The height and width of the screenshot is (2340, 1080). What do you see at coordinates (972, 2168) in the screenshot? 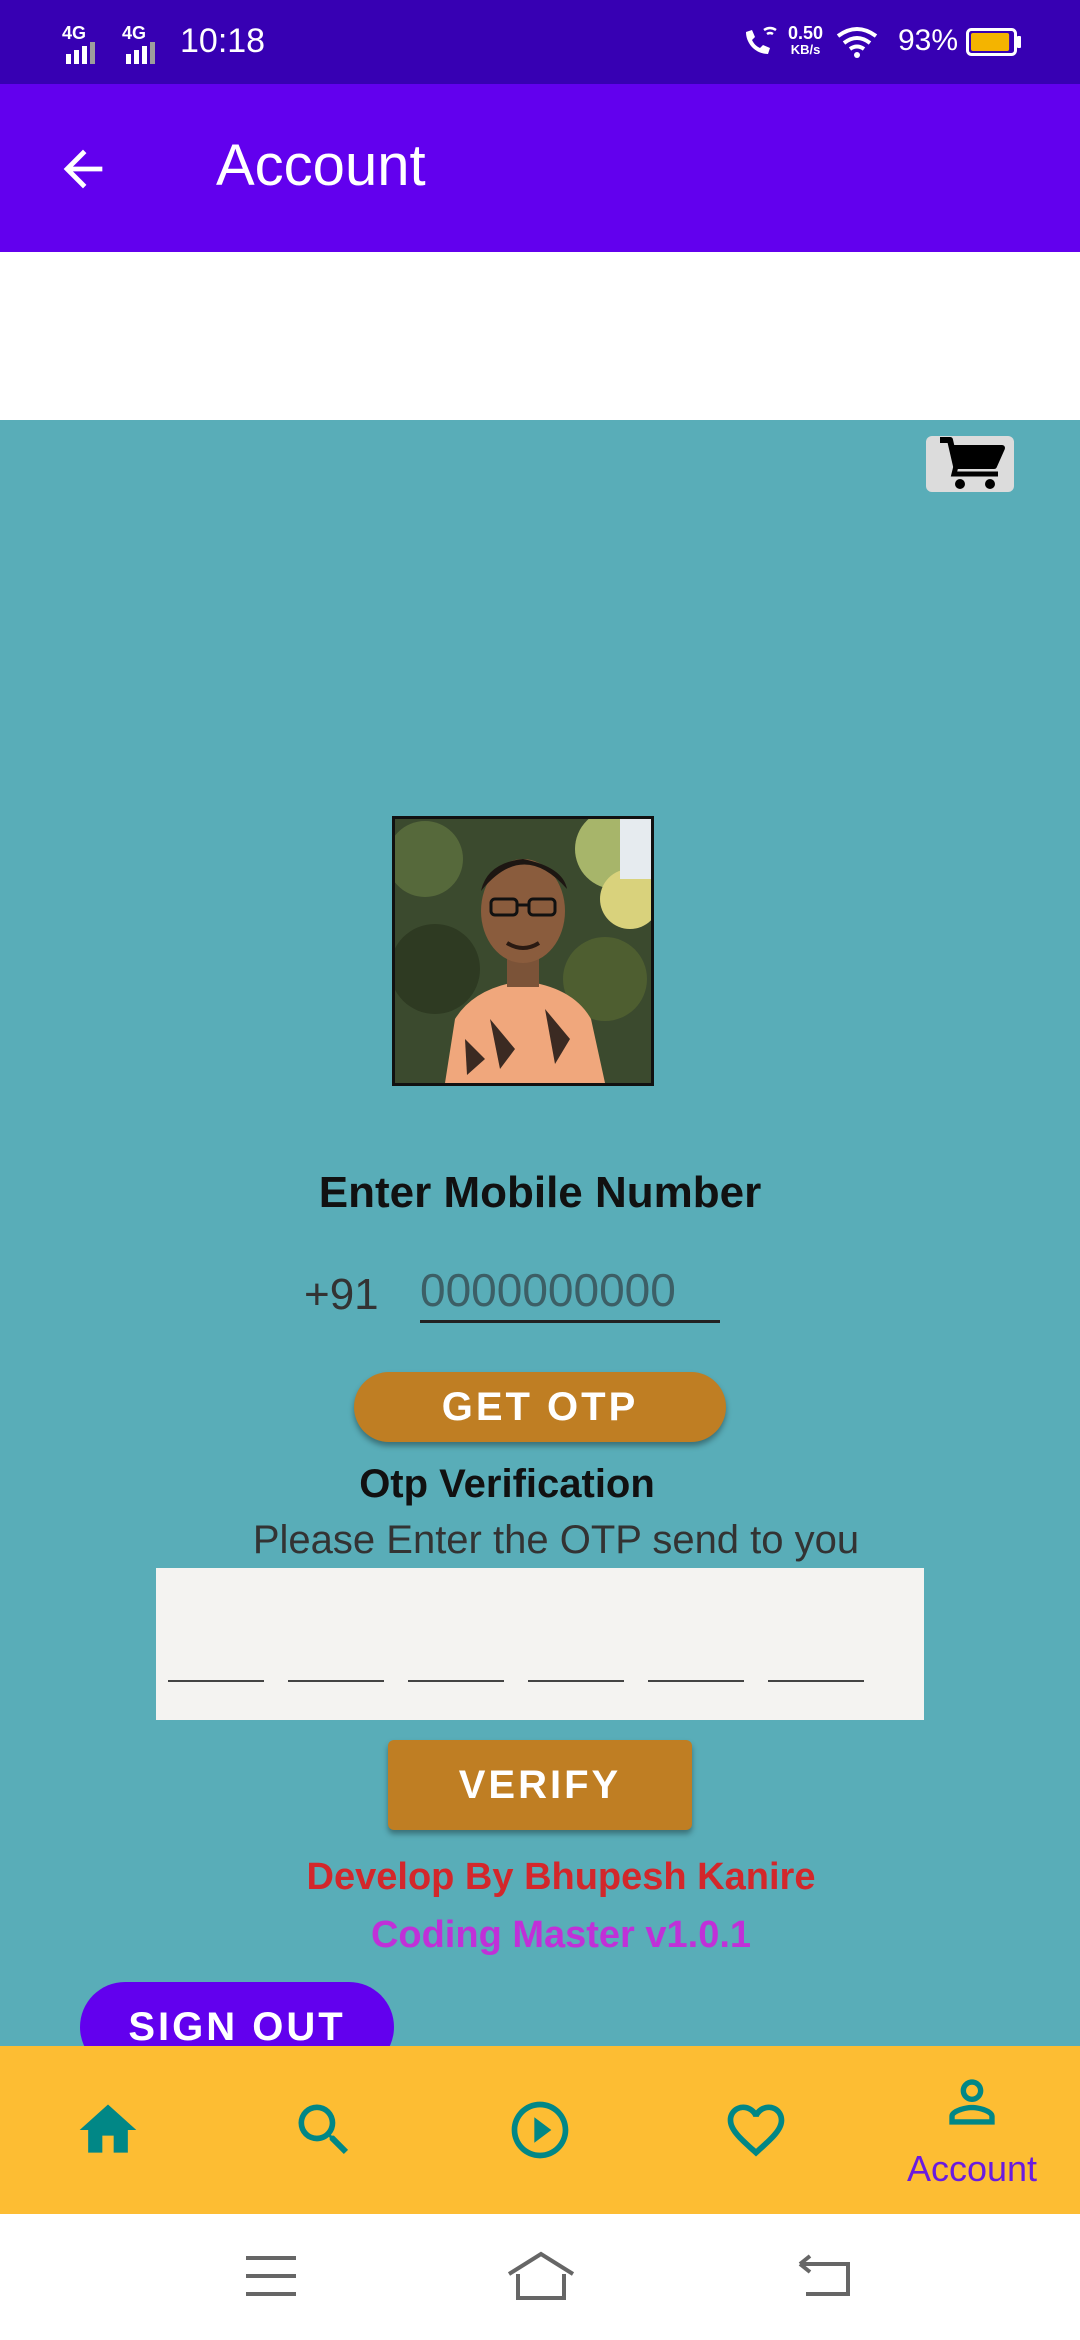
I see `nav-account-label: Account` at bounding box center [972, 2168].